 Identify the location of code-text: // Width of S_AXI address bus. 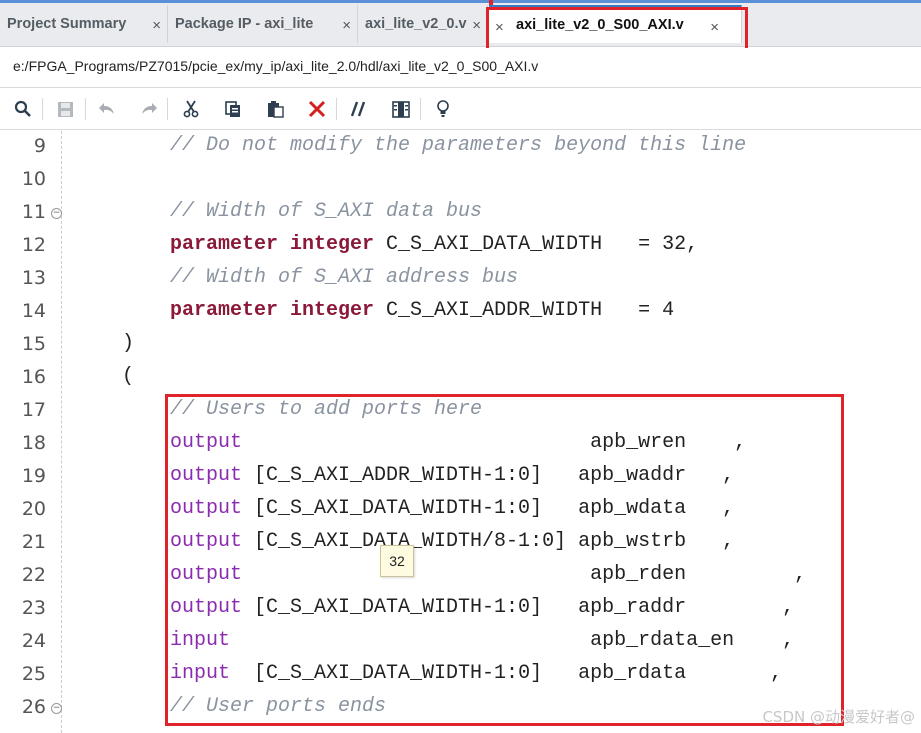
(344, 277).